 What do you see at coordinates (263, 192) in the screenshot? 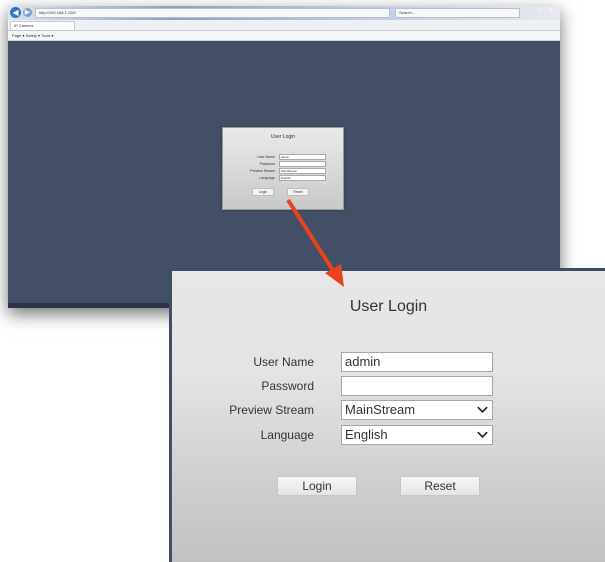
I see `mini-login-button: Login` at bounding box center [263, 192].